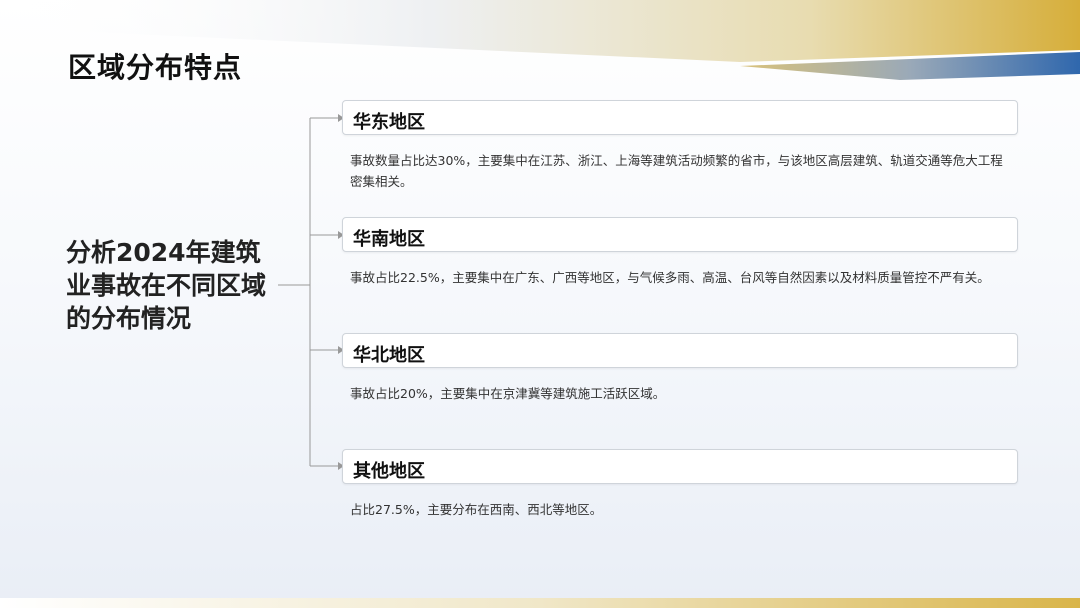 This screenshot has height=608, width=1080. I want to click on footer-decoration, so click(540, 603).